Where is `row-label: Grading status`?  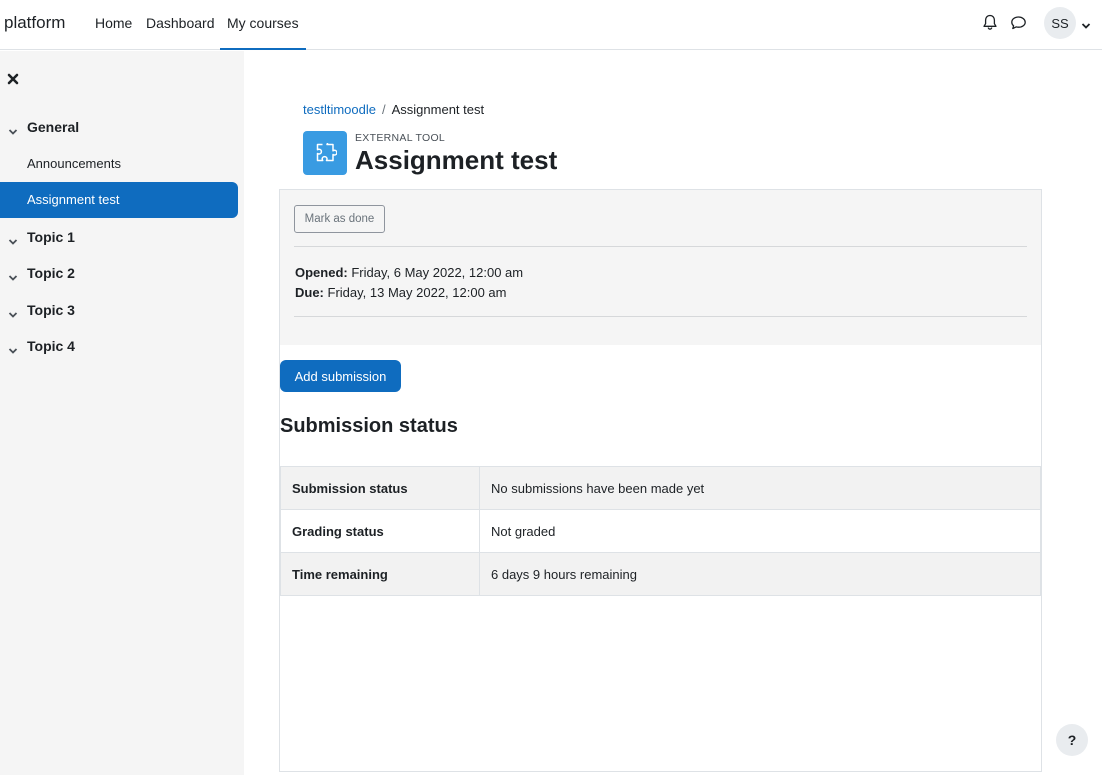 row-label: Grading status is located at coordinates (380, 531).